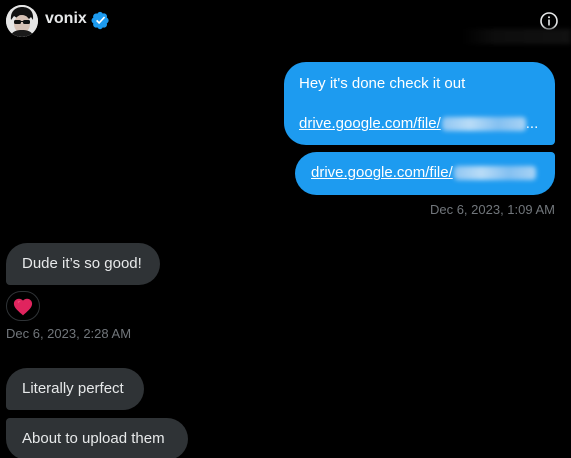 The width and height of the screenshot is (571, 458). I want to click on verified-badge-icon, so click(100, 20).